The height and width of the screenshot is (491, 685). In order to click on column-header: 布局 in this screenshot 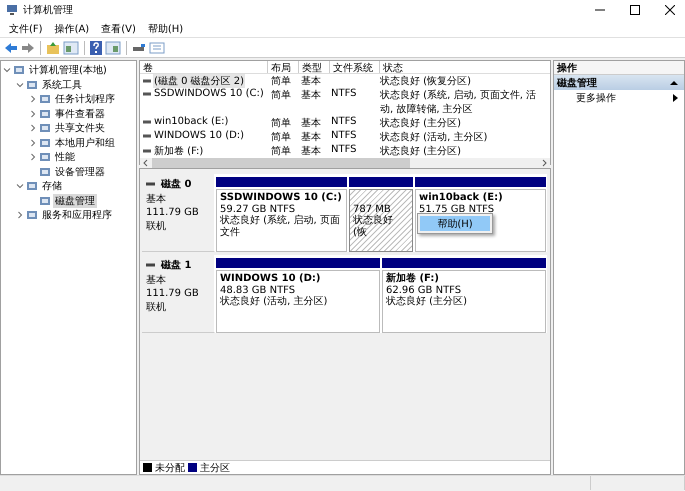, I will do `click(283, 67)`.